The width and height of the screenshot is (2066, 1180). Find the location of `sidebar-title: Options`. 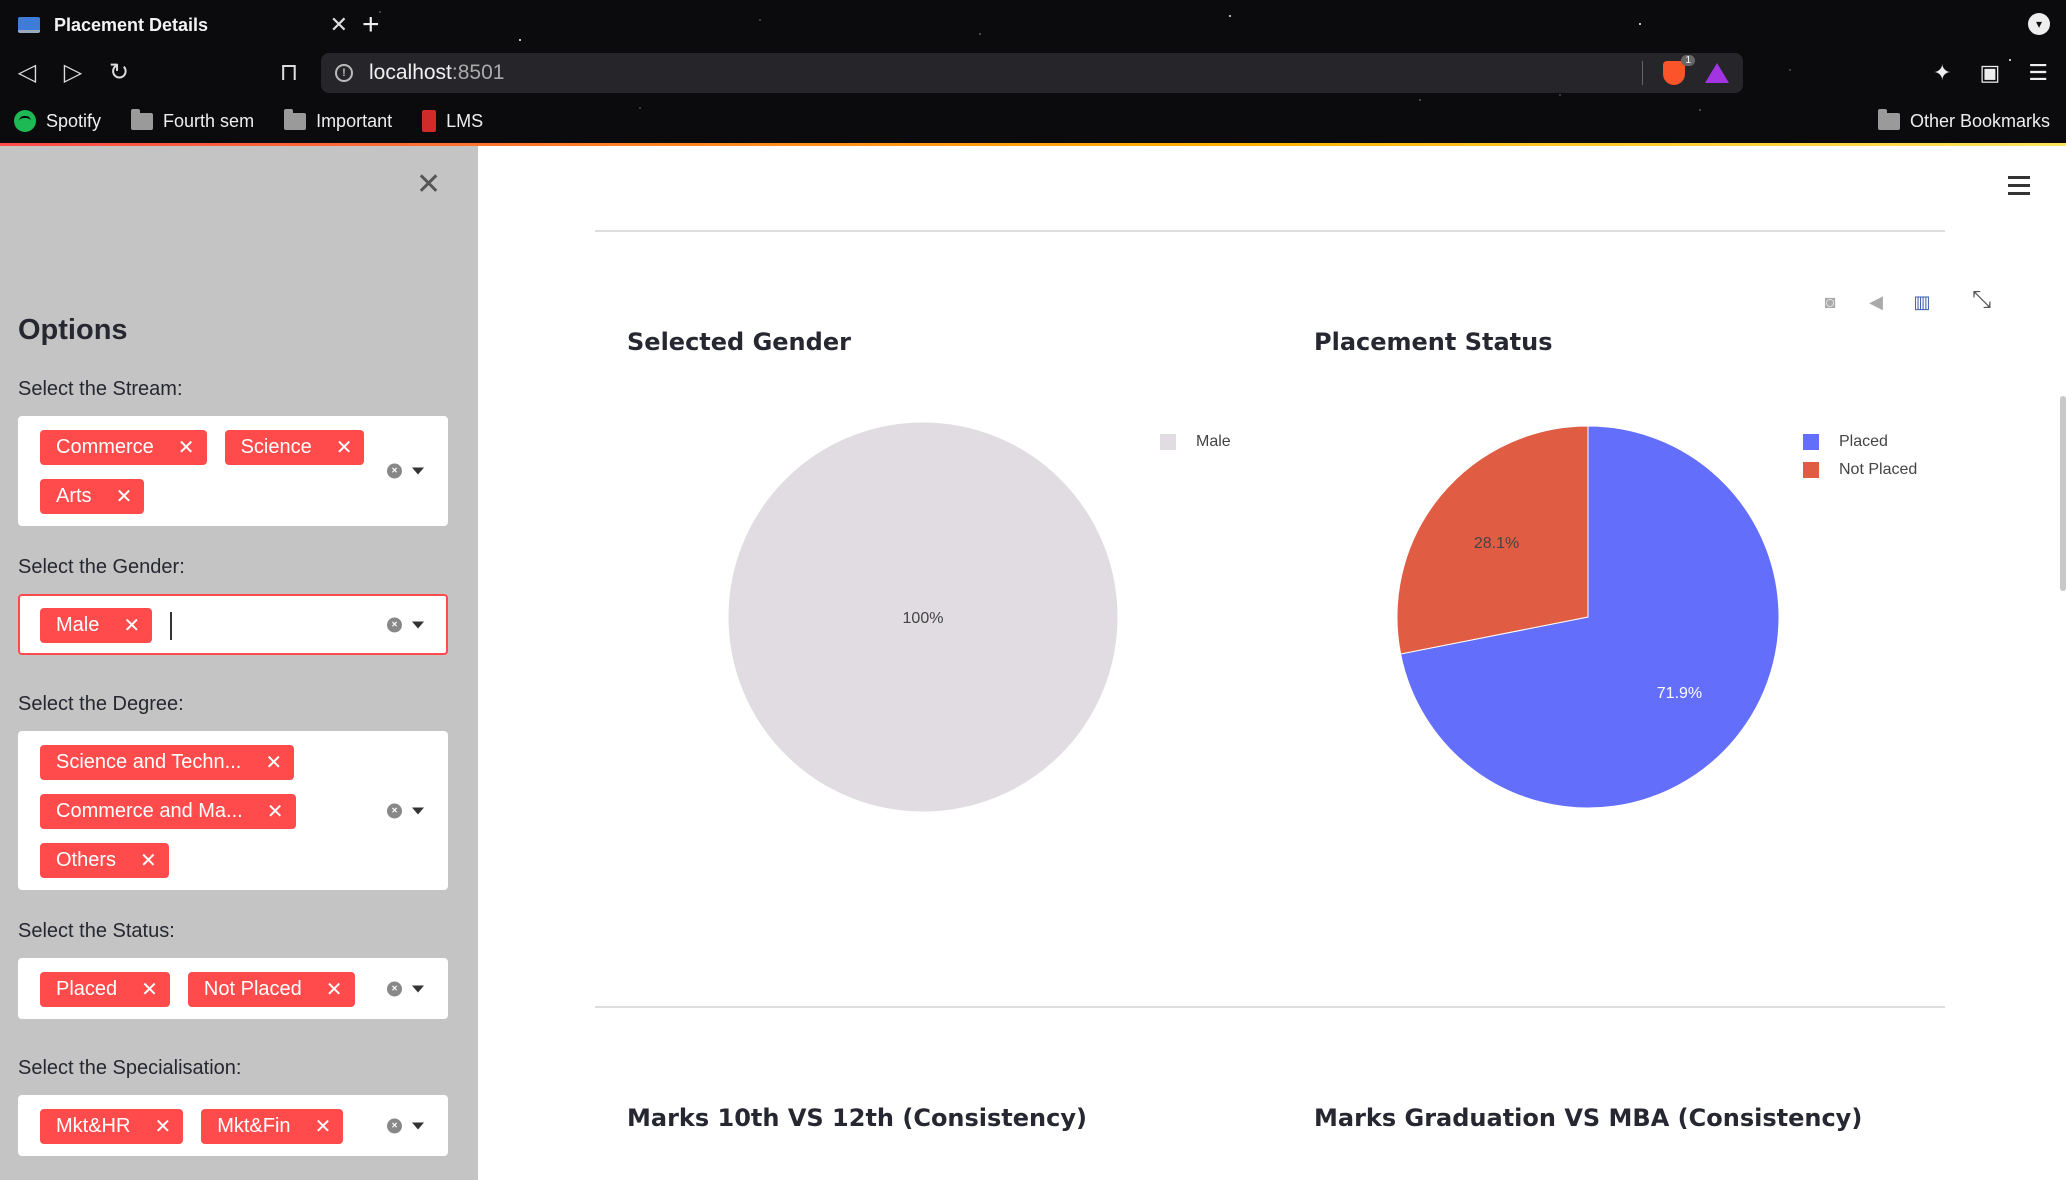

sidebar-title: Options is located at coordinates (73, 330).